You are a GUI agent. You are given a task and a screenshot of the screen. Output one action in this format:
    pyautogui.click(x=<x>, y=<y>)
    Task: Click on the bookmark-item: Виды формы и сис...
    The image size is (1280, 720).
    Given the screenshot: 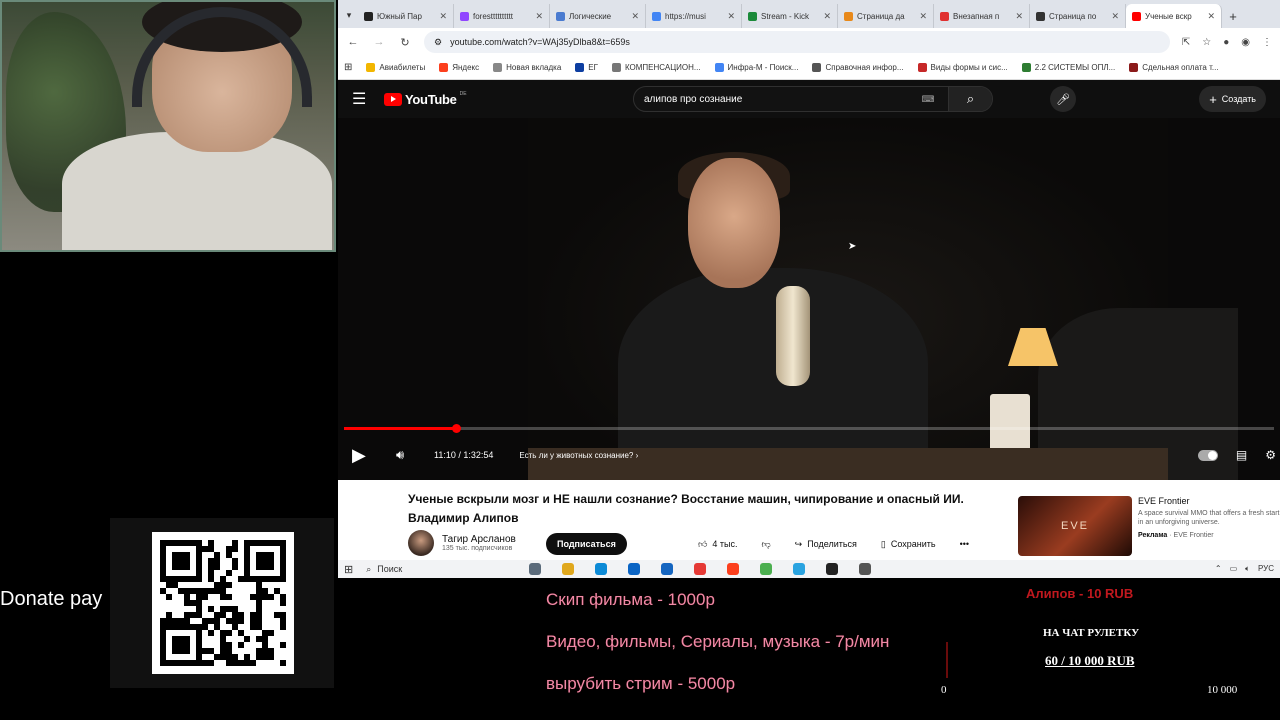 What is the action you would take?
    pyautogui.click(x=962, y=67)
    